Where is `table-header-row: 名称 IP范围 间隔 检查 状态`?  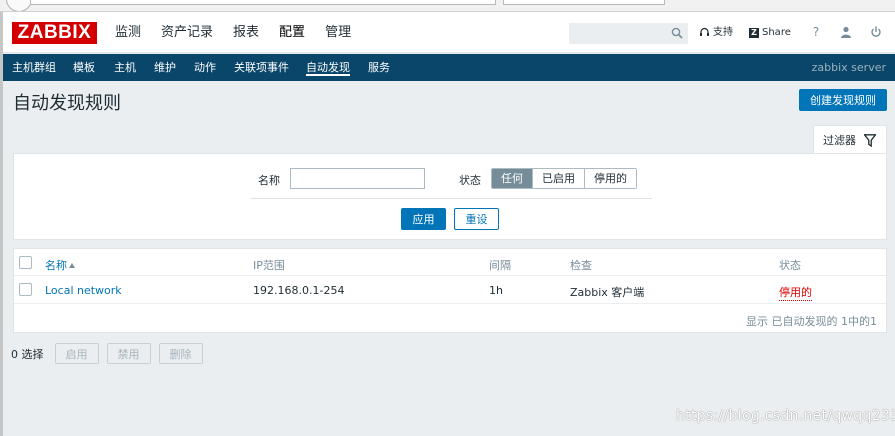 table-header-row: 名称 IP范围 间隔 检查 状态 is located at coordinates (450, 262).